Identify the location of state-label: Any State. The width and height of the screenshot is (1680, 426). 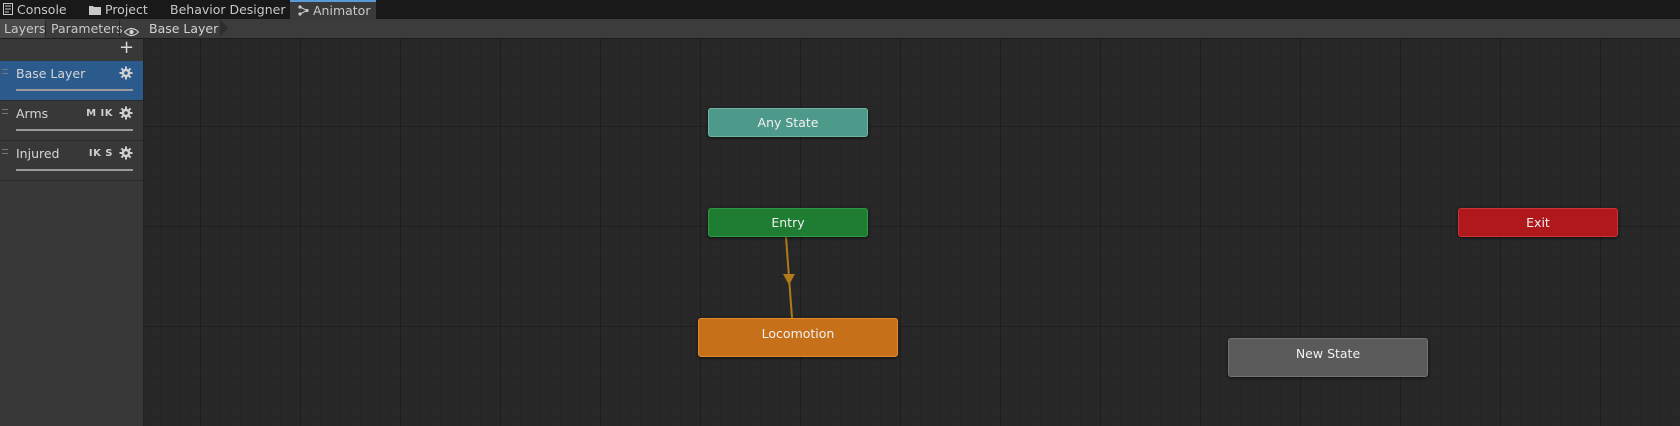
(788, 122).